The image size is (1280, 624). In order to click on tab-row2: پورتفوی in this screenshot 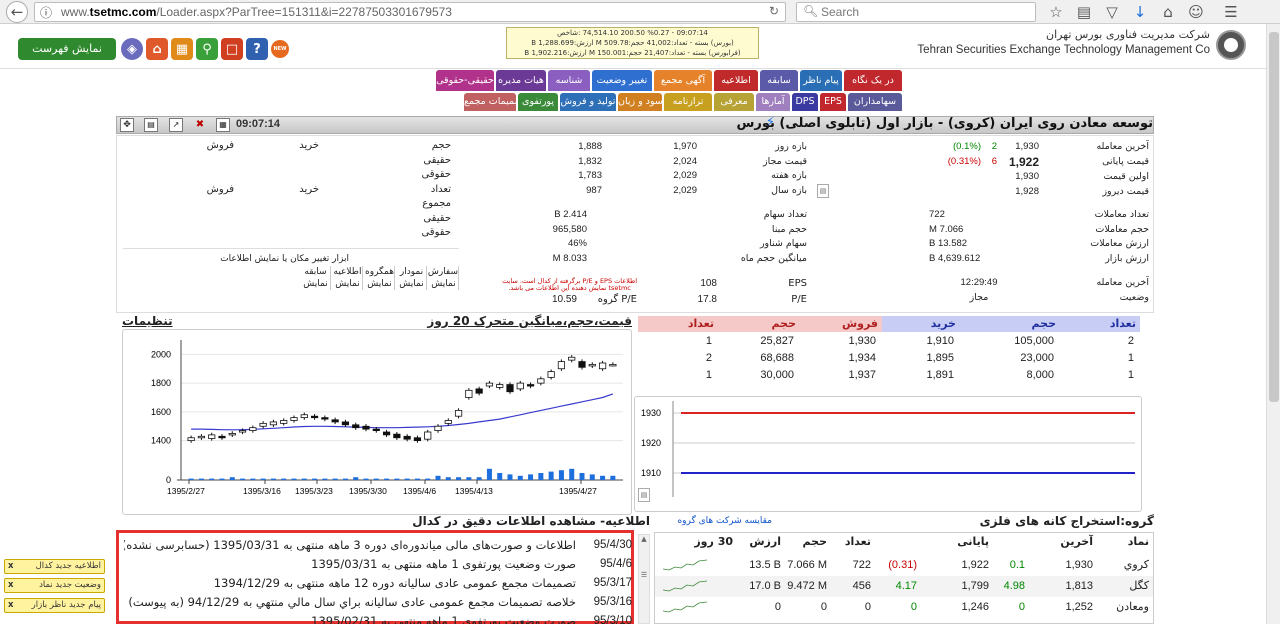, I will do `click(538, 102)`.